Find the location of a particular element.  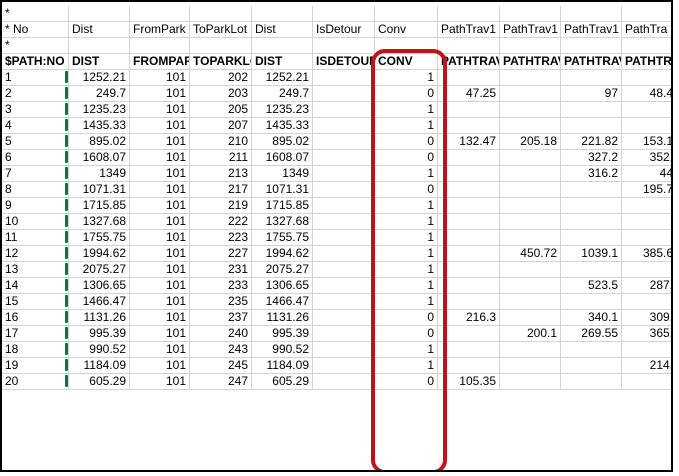

table-cell: 47.25 is located at coordinates (469, 94).